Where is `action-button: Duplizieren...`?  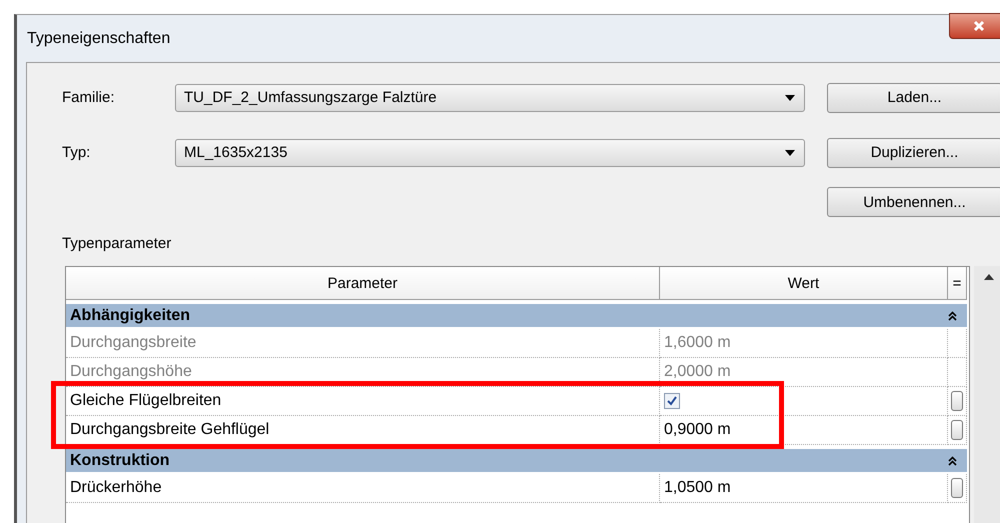 action-button: Duplizieren... is located at coordinates (913, 153).